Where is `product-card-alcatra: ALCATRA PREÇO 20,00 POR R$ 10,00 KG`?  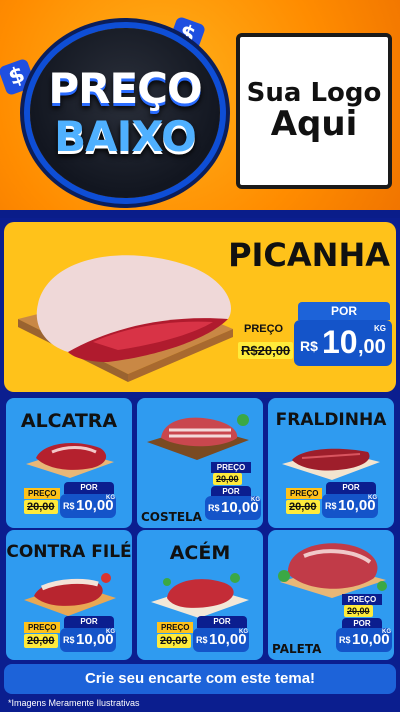 product-card-alcatra: ALCATRA PREÇO 20,00 POR R$ 10,00 KG is located at coordinates (69, 463).